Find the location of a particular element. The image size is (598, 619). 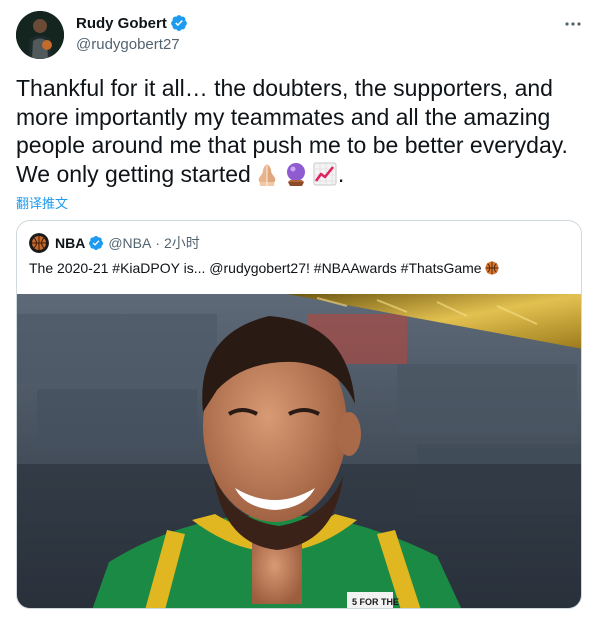

tweet-text-end: . is located at coordinates (341, 173).